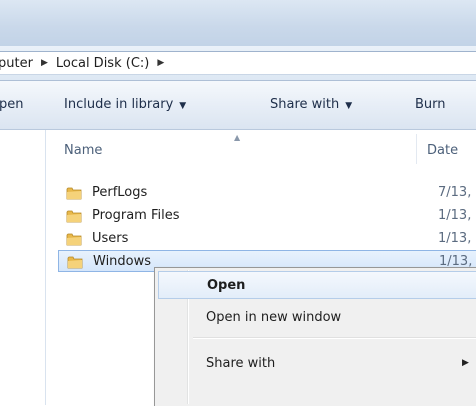 The height and width of the screenshot is (406, 476). I want to click on context-menu-open: Open, so click(317, 285).